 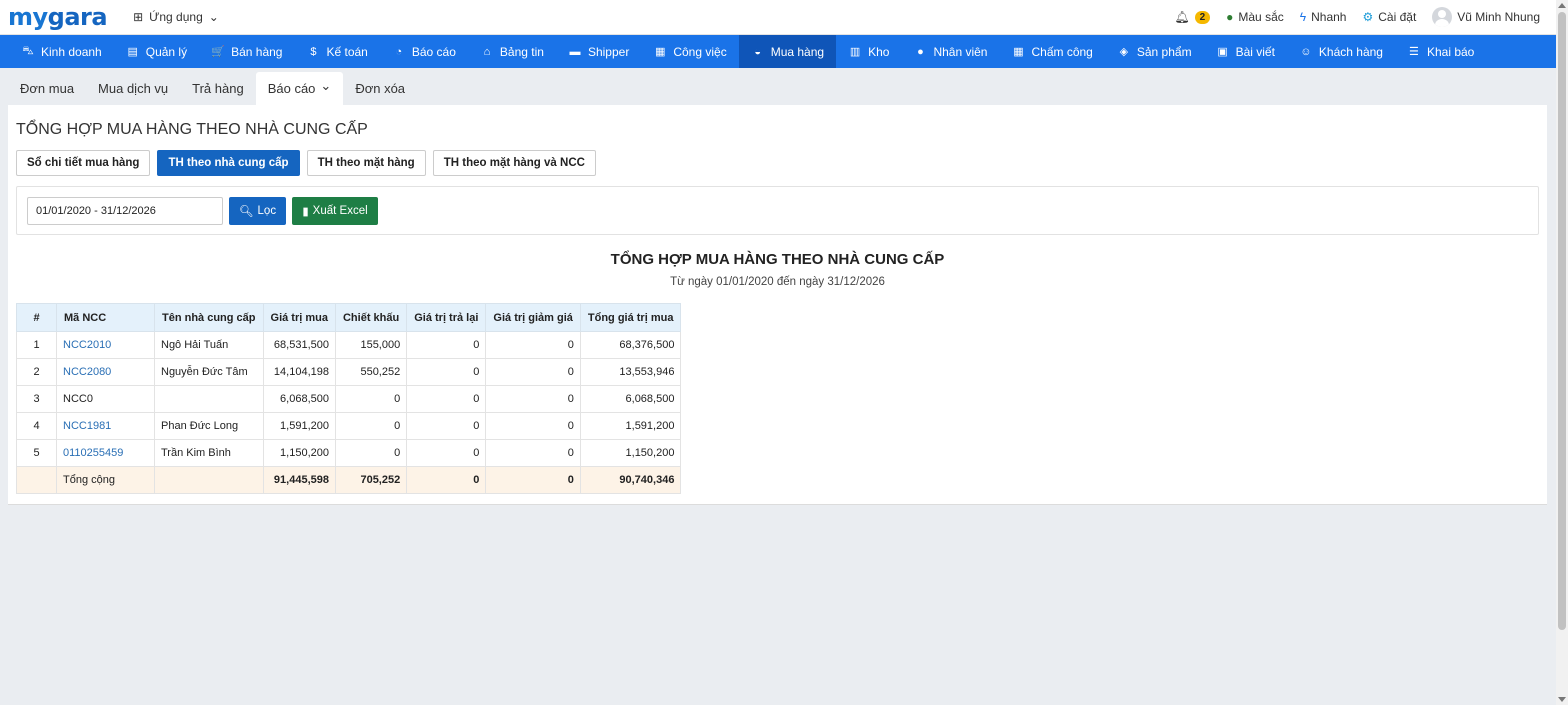 What do you see at coordinates (371, 372) in the screenshot?
I see `table-cell: 550,252` at bounding box center [371, 372].